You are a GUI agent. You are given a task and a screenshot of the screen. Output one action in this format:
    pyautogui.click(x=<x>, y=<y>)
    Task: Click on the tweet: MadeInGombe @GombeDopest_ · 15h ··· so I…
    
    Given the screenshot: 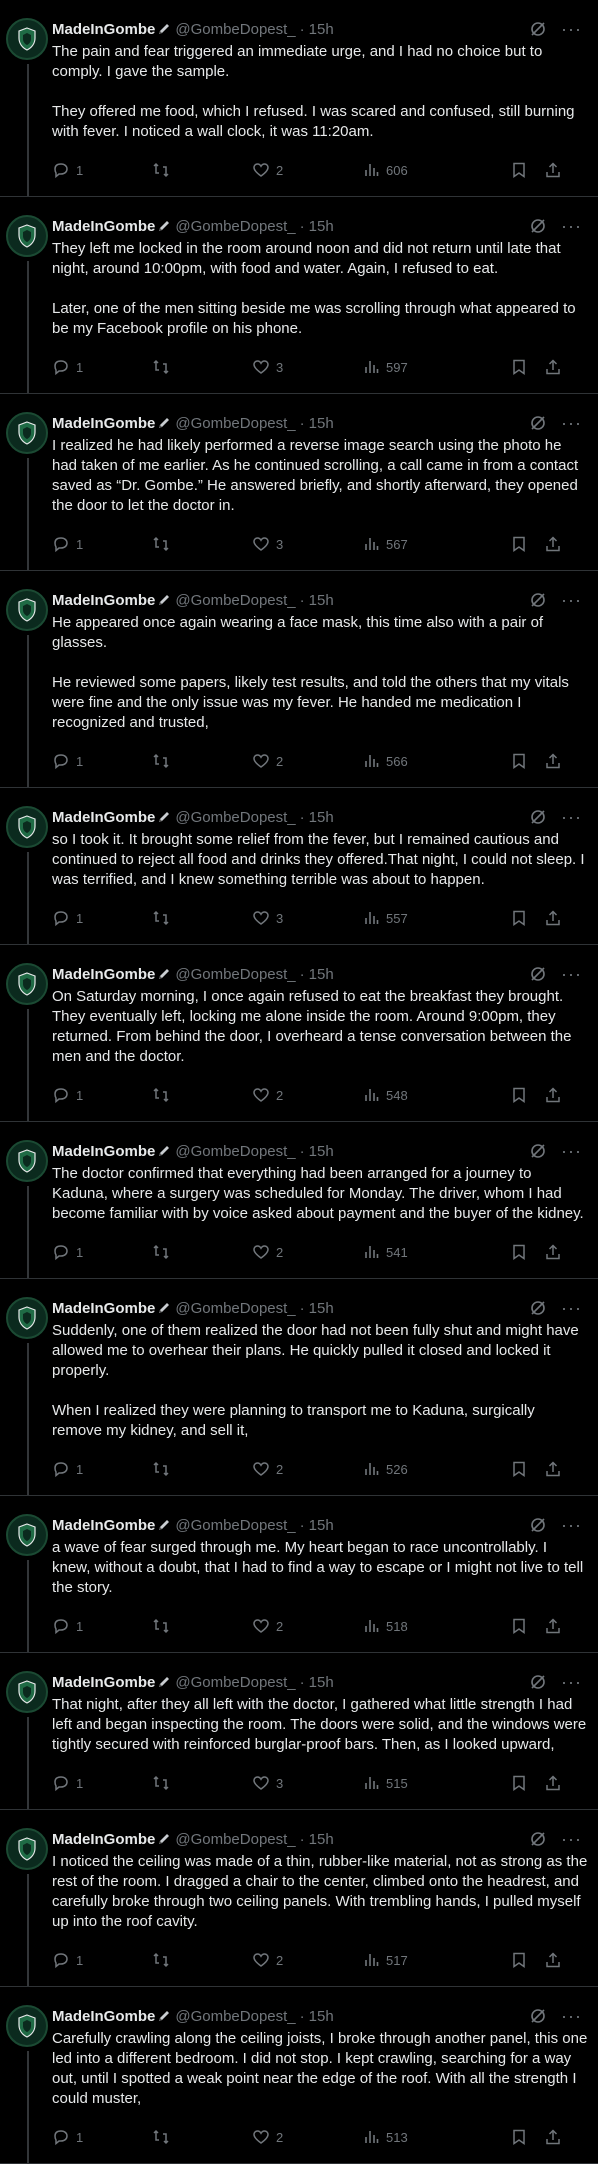 What is the action you would take?
    pyautogui.click(x=299, y=866)
    